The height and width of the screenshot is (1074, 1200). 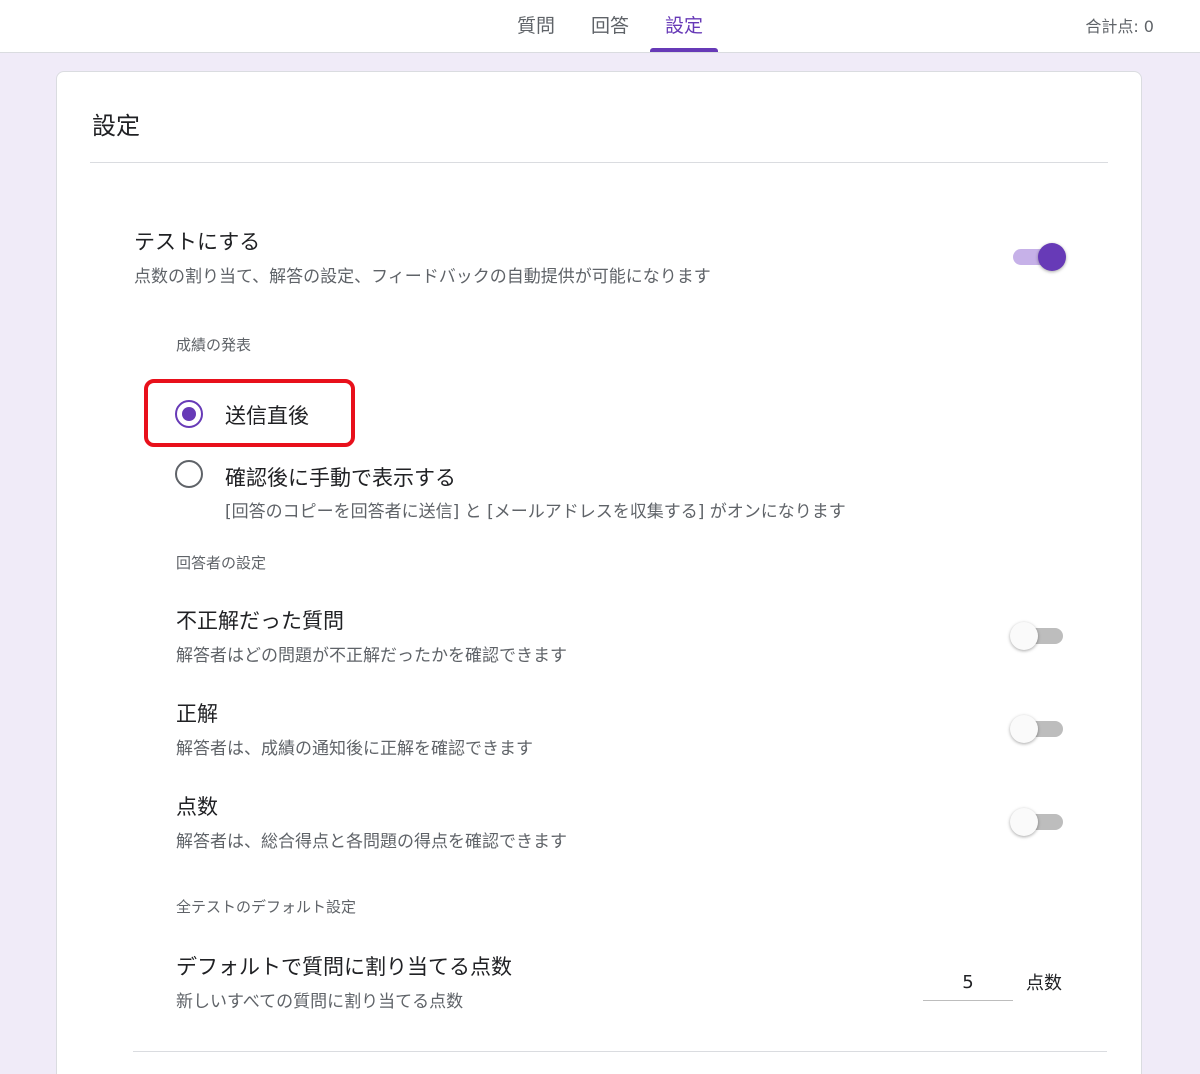 What do you see at coordinates (214, 345) in the screenshot?
I see `release-grade-label: 成績の発表` at bounding box center [214, 345].